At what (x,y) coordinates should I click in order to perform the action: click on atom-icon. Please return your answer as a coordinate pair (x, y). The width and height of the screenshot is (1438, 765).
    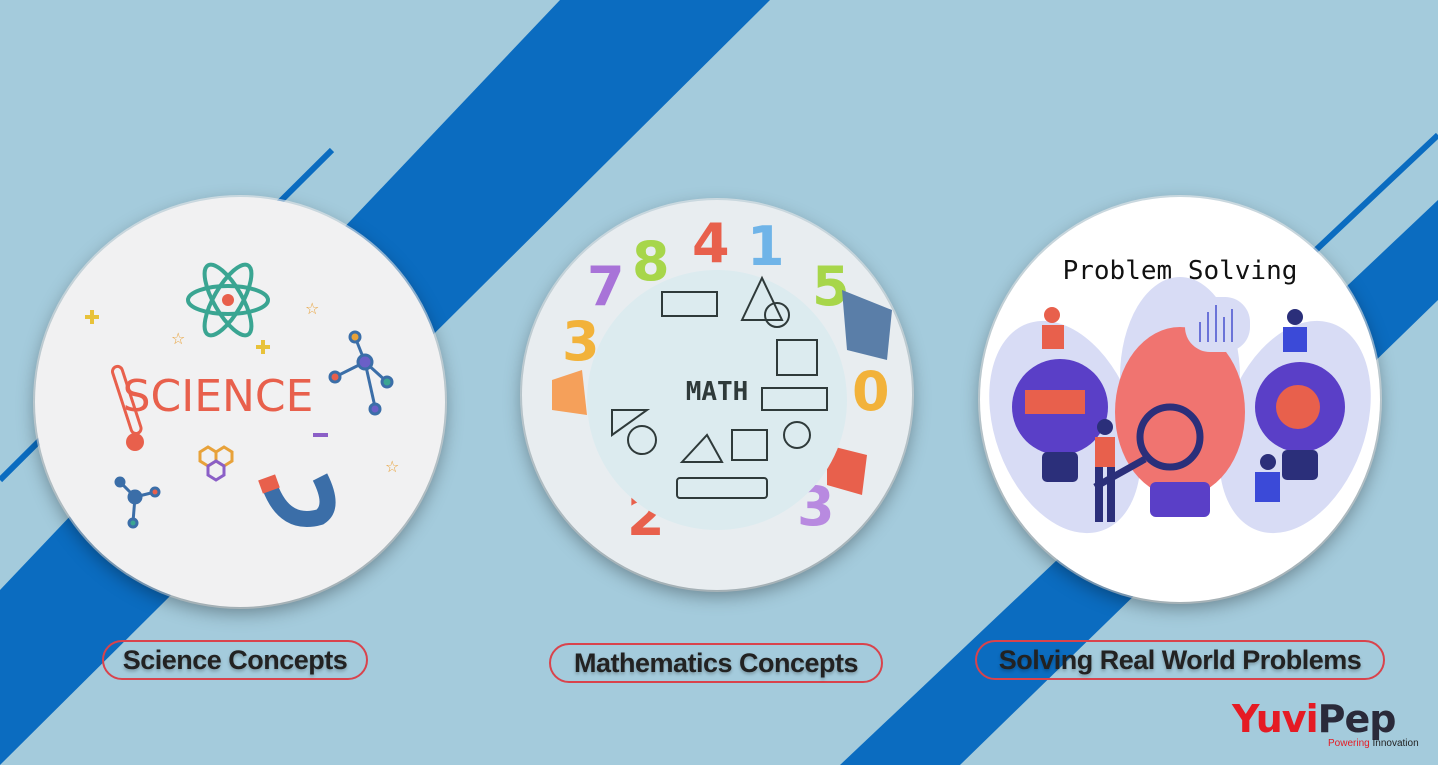
    Looking at the image, I should click on (228, 300).